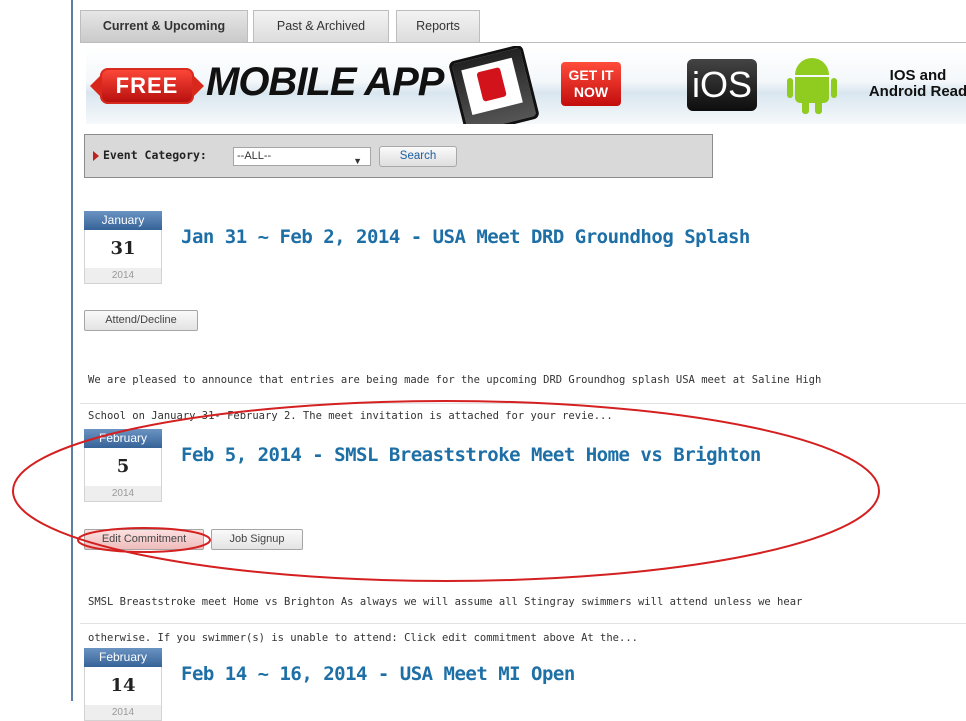 The height and width of the screenshot is (721, 966). Describe the element at coordinates (302, 156) in the screenshot. I see `event-category-select: --ALL-- ▼` at that location.